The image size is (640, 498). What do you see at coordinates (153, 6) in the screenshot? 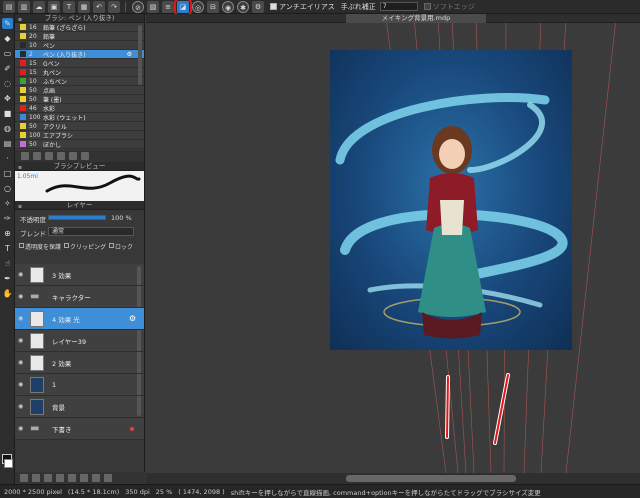
I see `grid-icon: ▧` at bounding box center [153, 6].